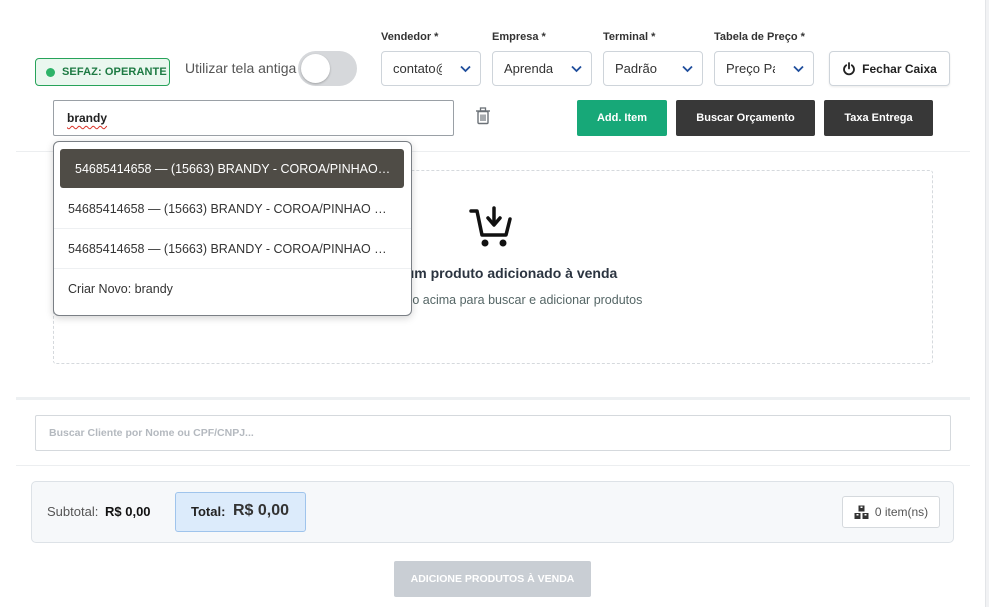 The width and height of the screenshot is (989, 607). I want to click on trash-icon, so click(483, 116).